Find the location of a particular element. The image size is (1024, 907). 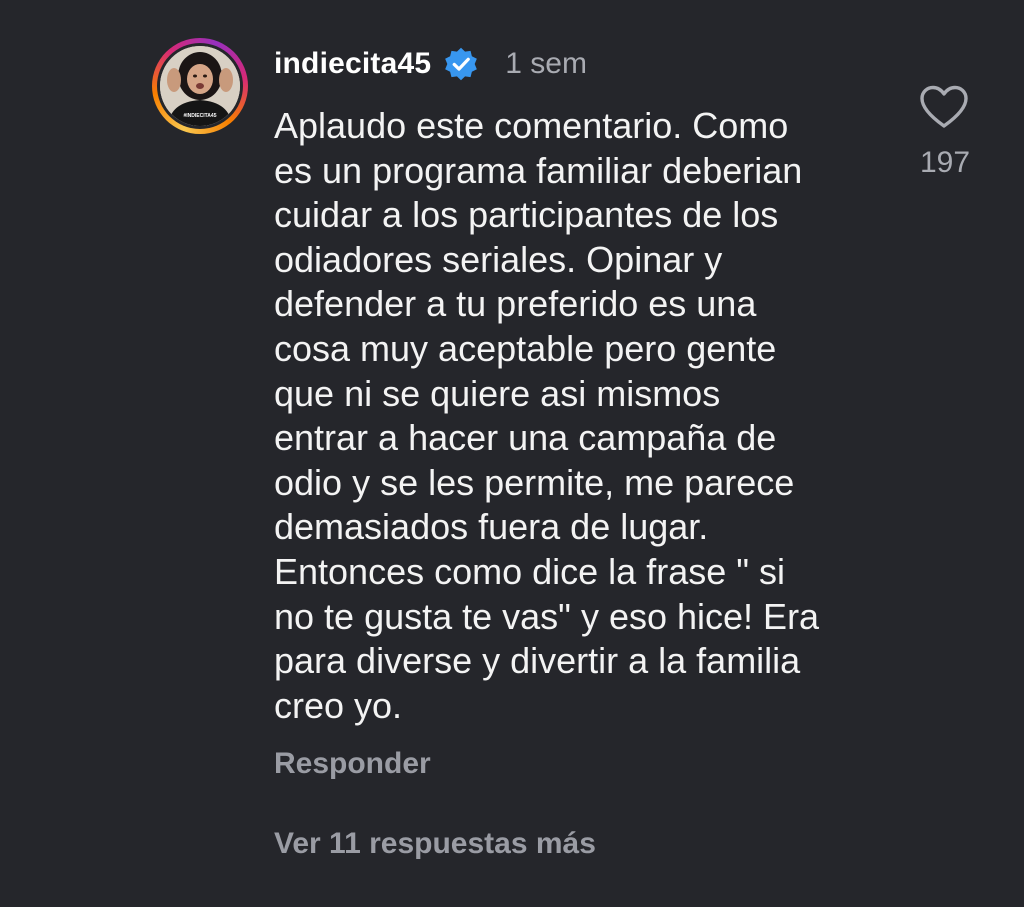

avatar: #INDIECITA45 is located at coordinates (200, 86).